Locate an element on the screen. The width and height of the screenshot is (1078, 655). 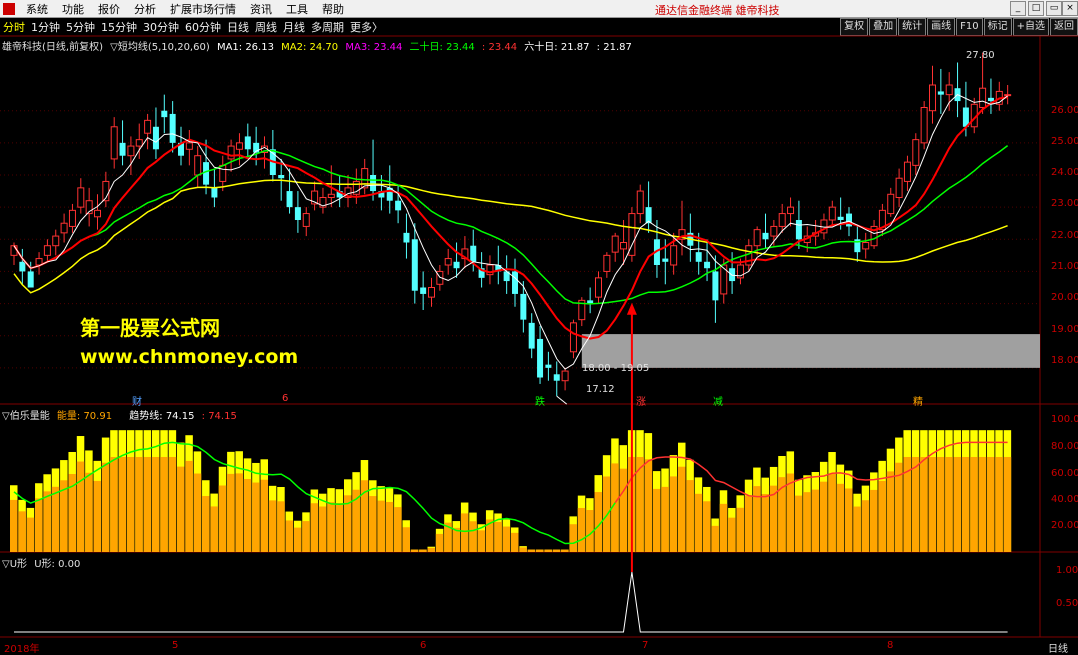
sub2-name: ▽U形 is located at coordinates (14, 564).